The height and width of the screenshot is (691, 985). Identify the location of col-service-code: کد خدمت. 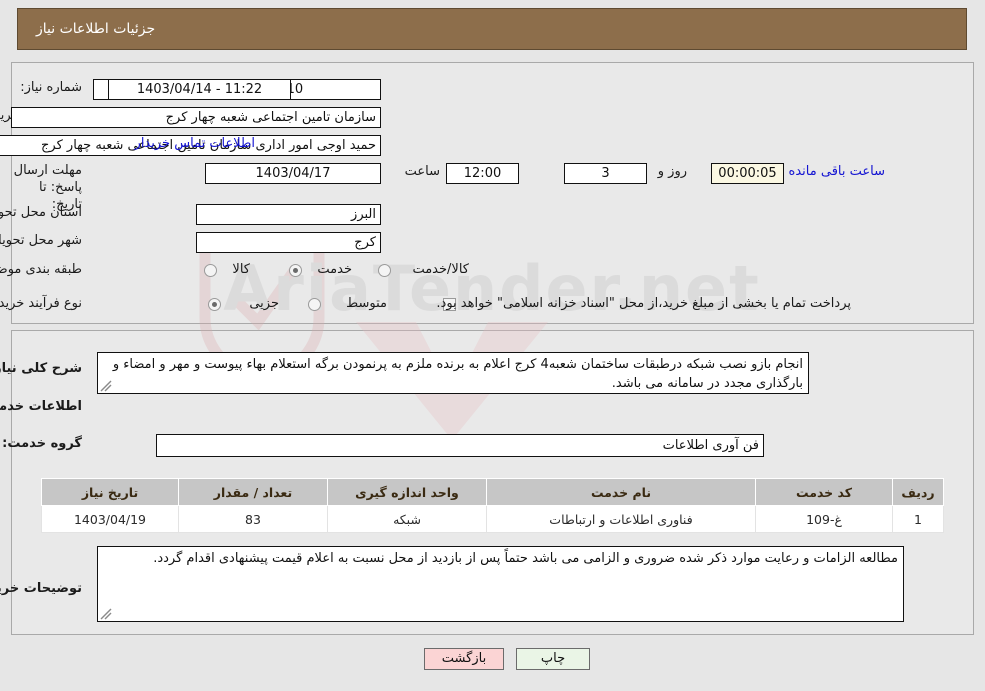
(824, 492).